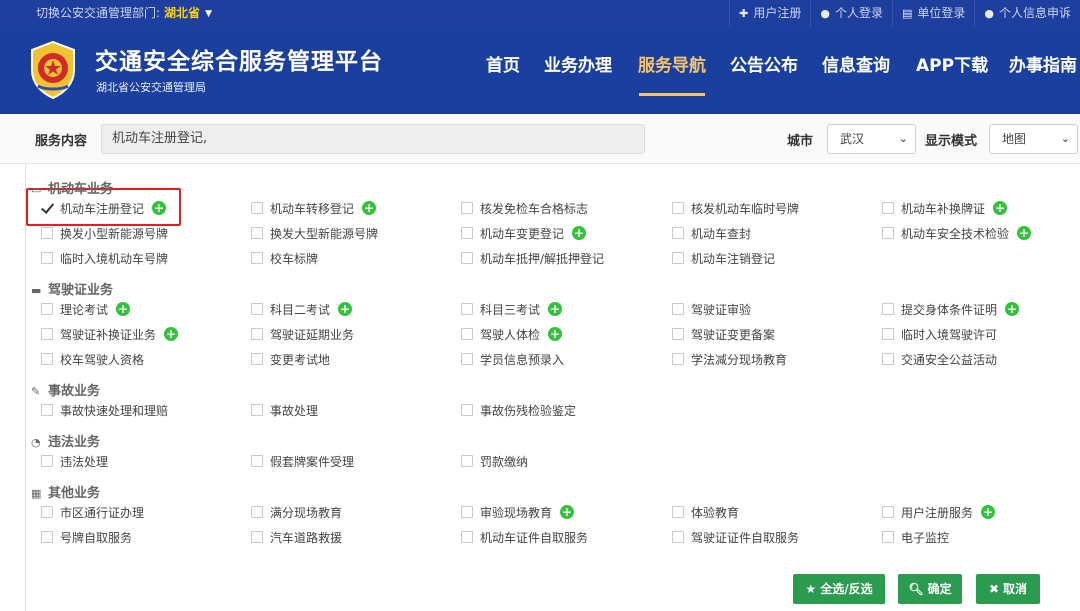 This screenshot has width=1080, height=611. I want to click on service-item: 违法处理, so click(74, 461).